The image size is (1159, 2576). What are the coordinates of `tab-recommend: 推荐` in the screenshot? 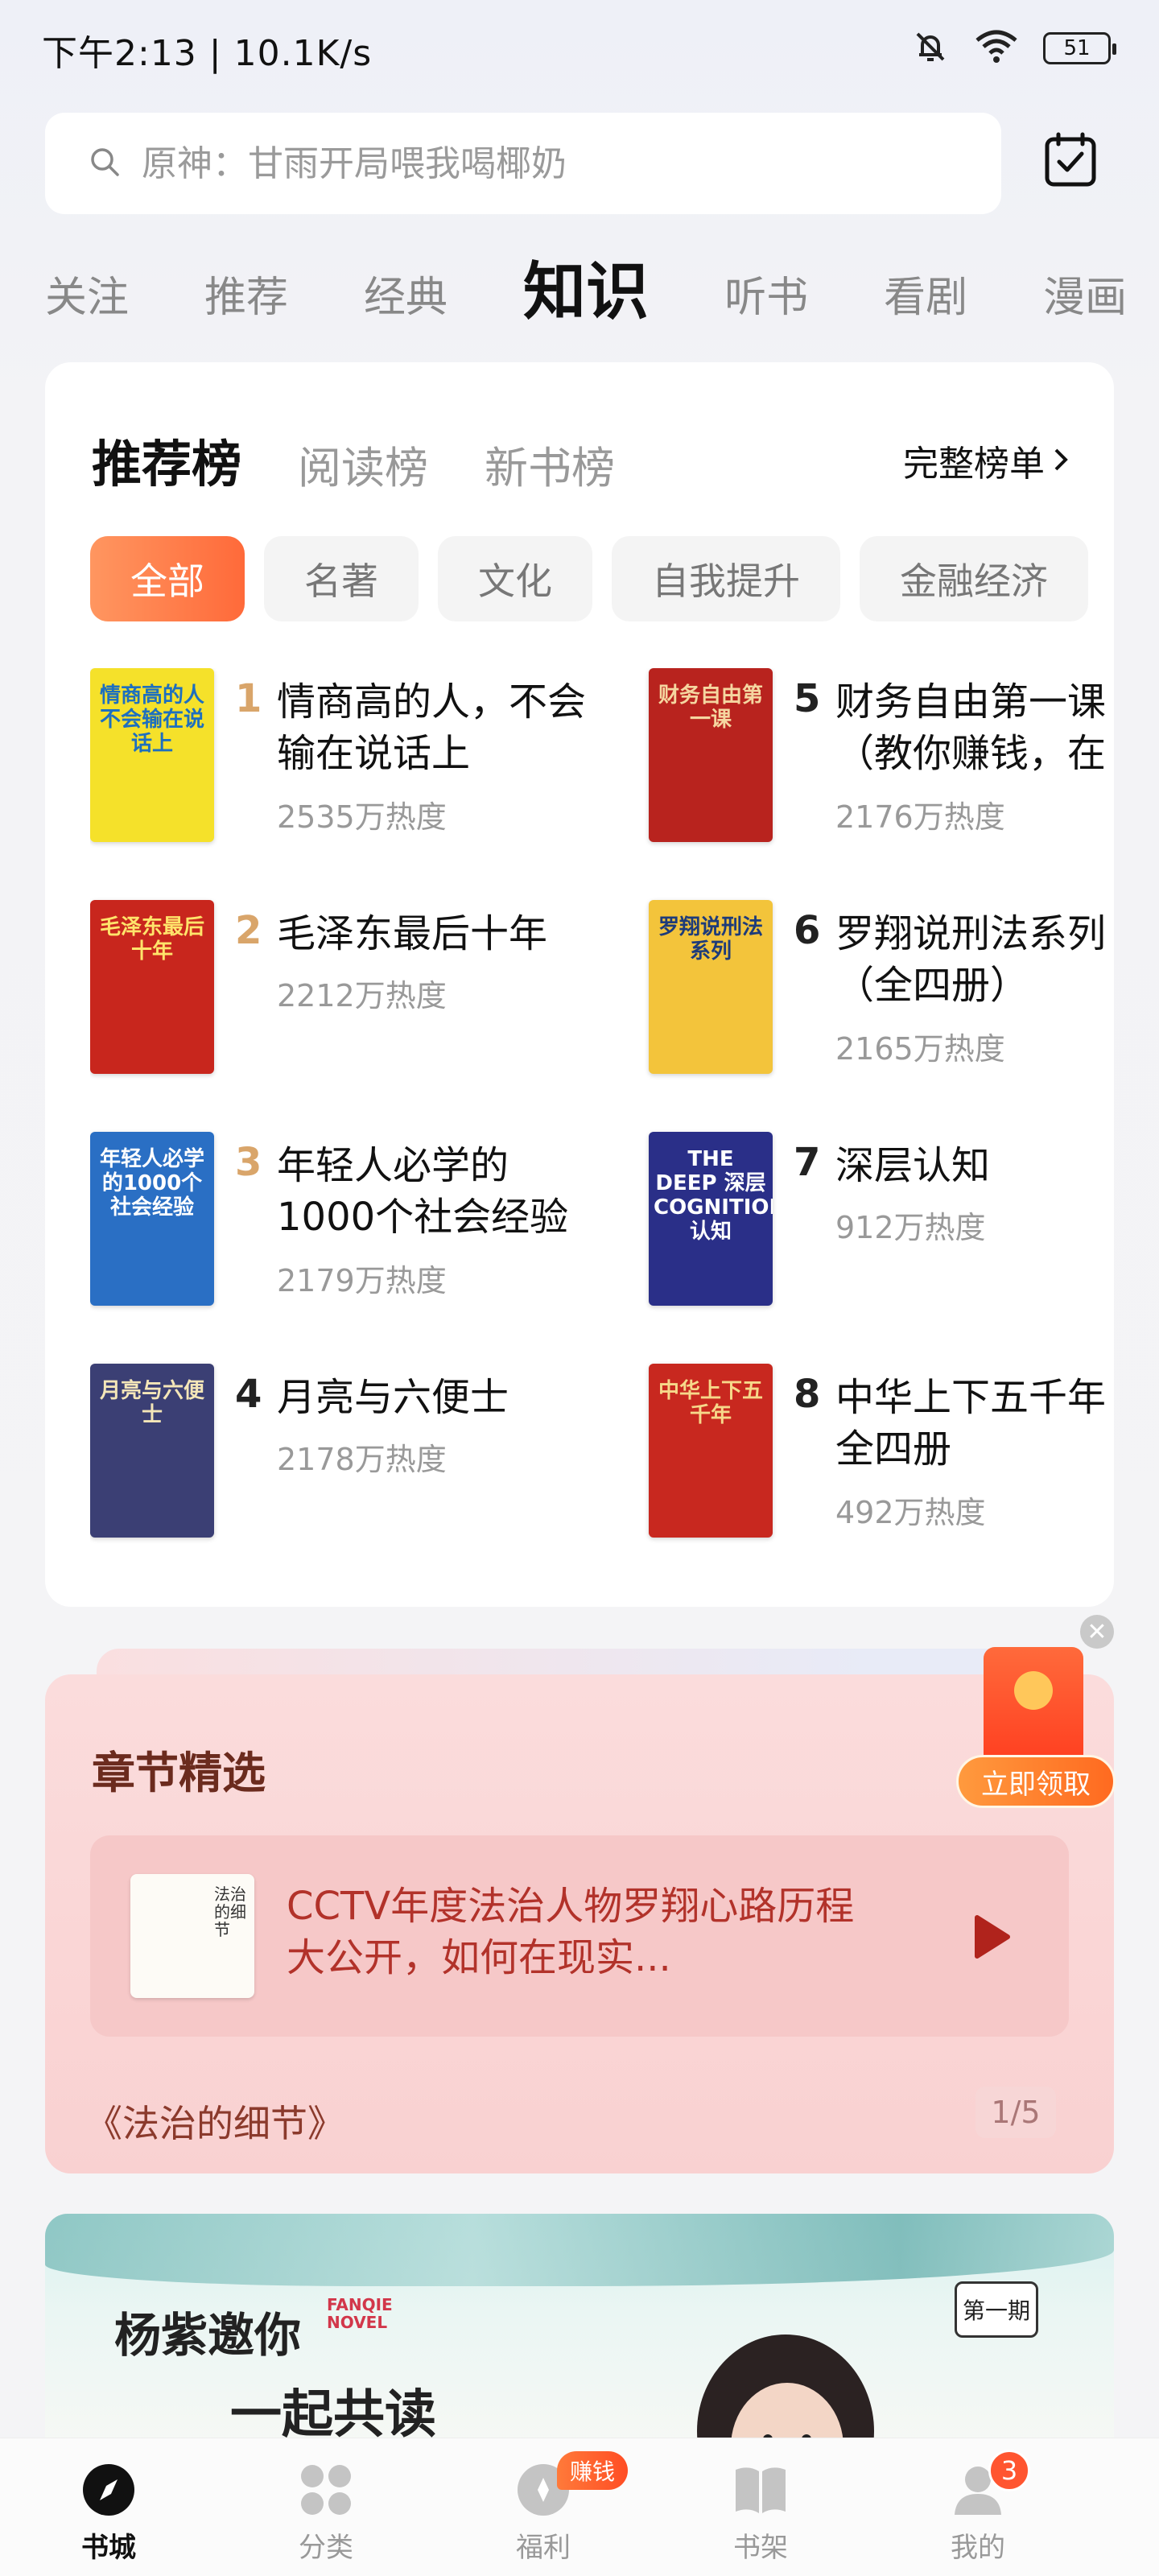 It's located at (246, 300).